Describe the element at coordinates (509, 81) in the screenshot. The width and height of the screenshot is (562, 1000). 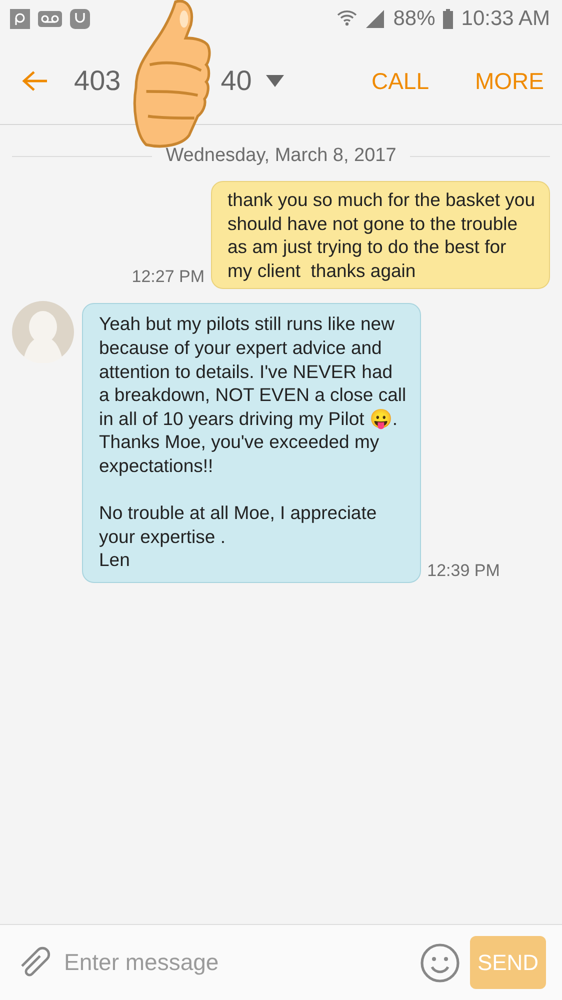
I see `header-action: MORE` at that location.